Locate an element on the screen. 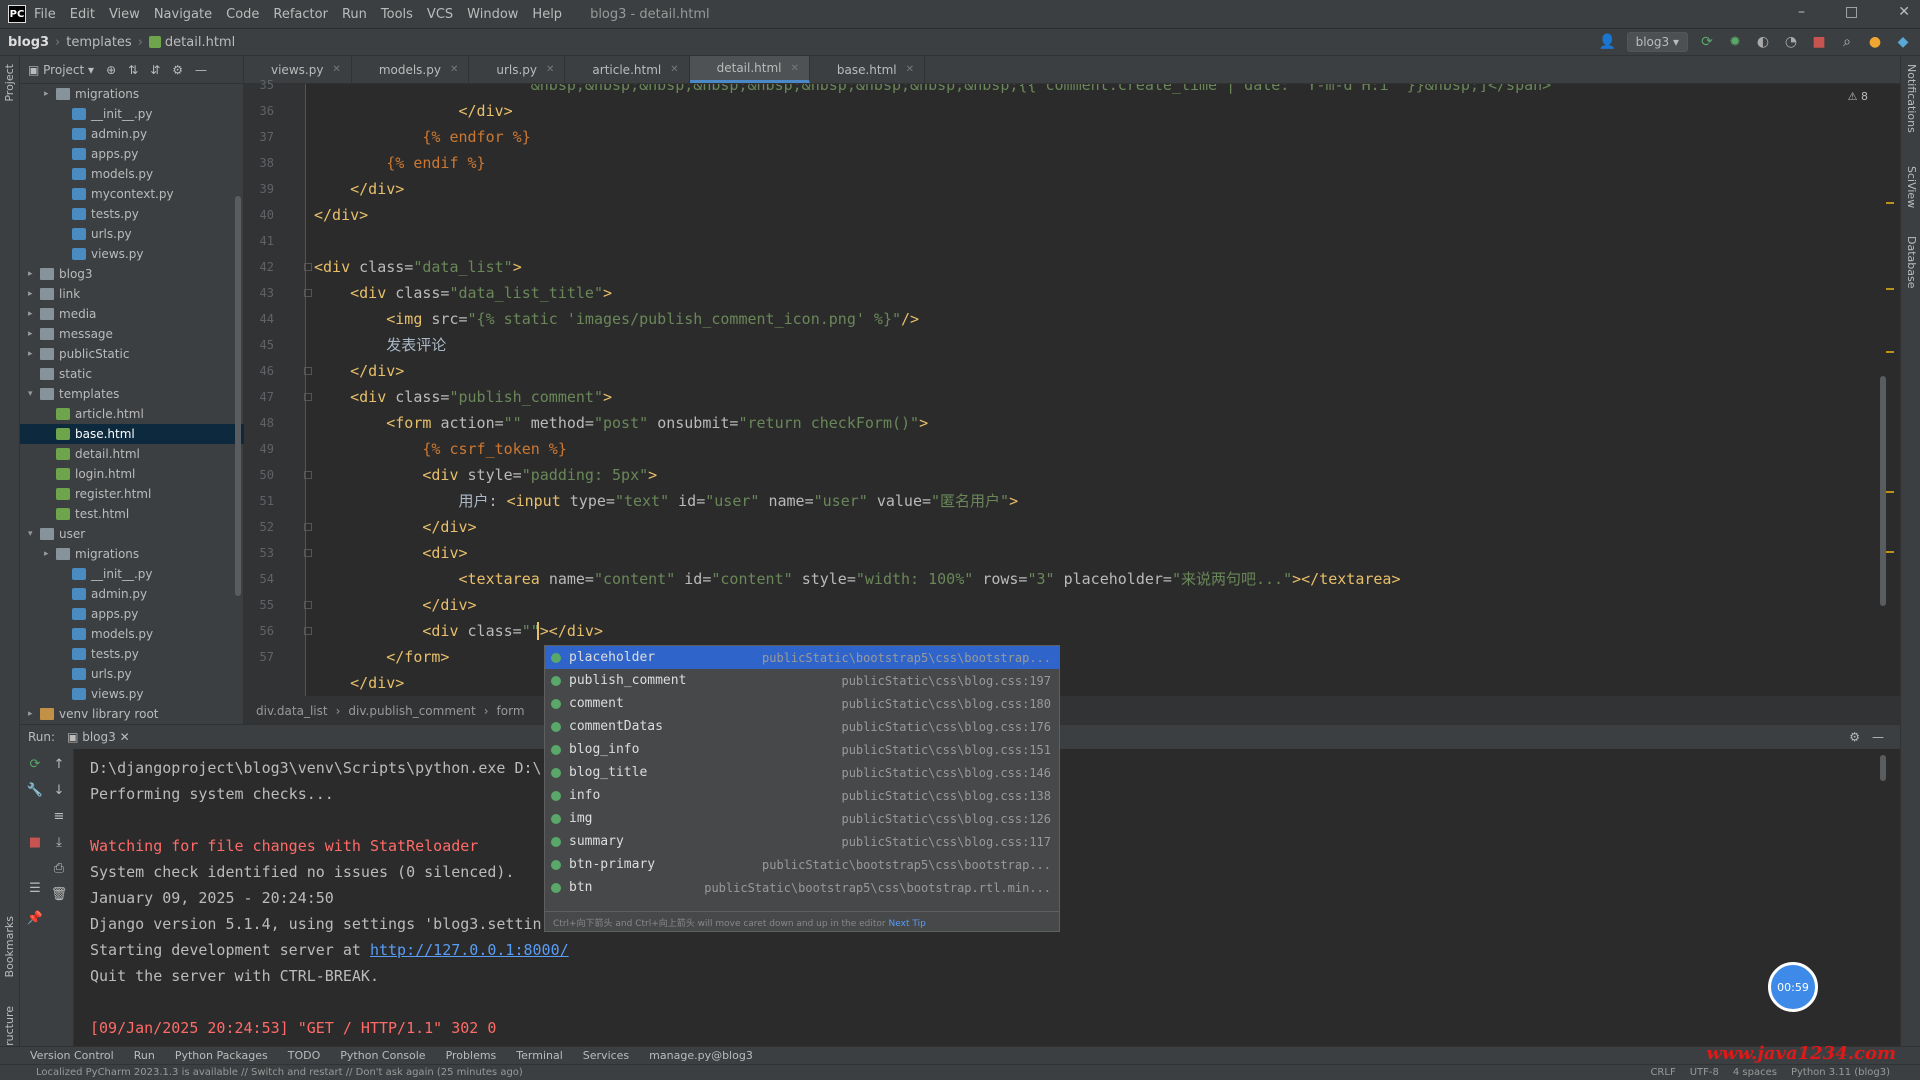 This screenshot has width=1920, height=1080. project-tool-tab: Project is located at coordinates (9, 83).